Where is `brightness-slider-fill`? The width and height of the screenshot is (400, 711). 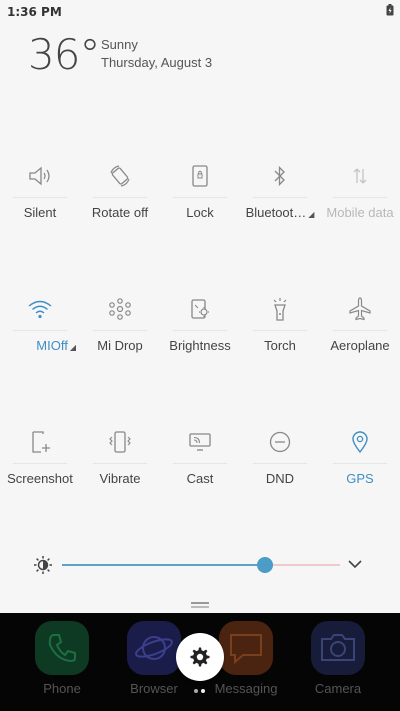 brightness-slider-fill is located at coordinates (163, 565).